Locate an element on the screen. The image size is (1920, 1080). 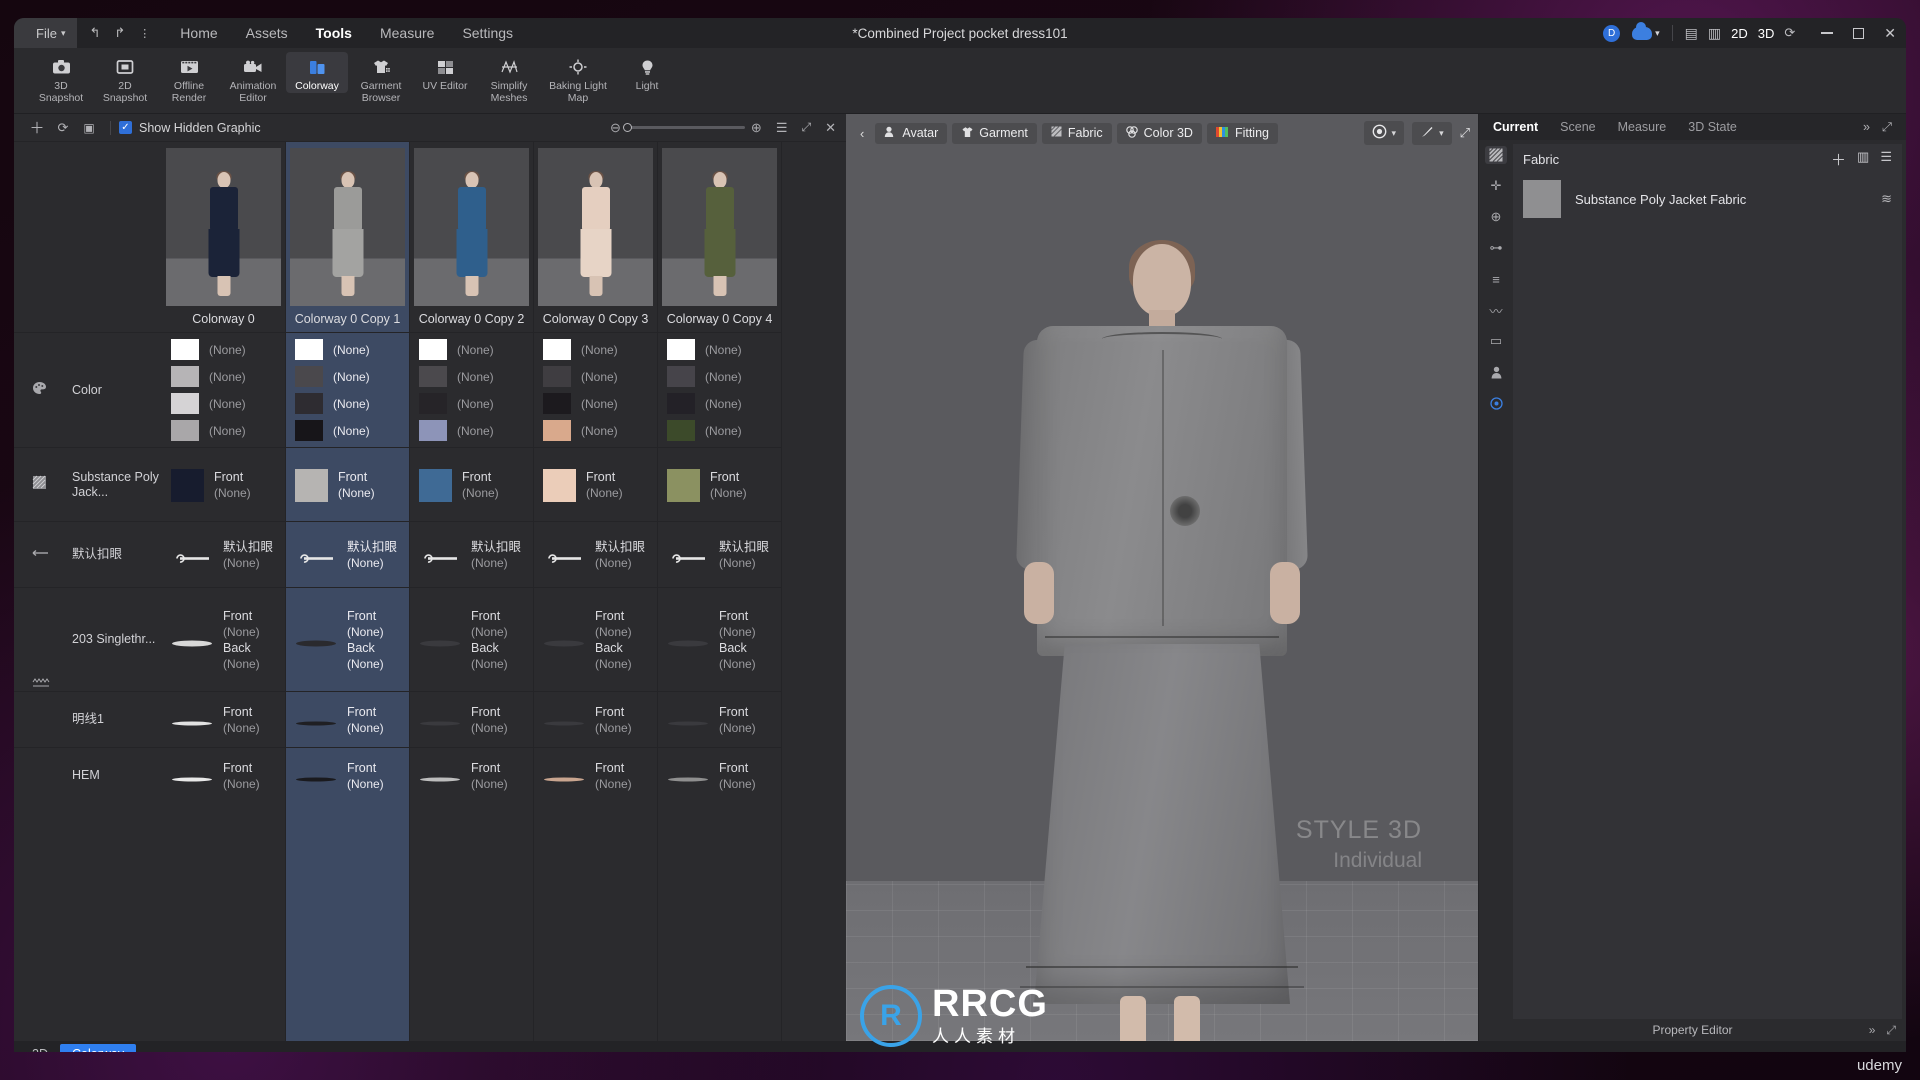
chevron-left-icon: ‹ is located at coordinates (862, 133).